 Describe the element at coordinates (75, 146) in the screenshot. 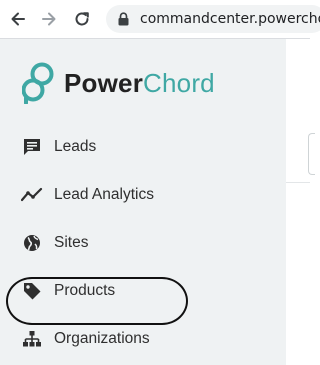

I see `sidebar-item-label: Leads` at that location.